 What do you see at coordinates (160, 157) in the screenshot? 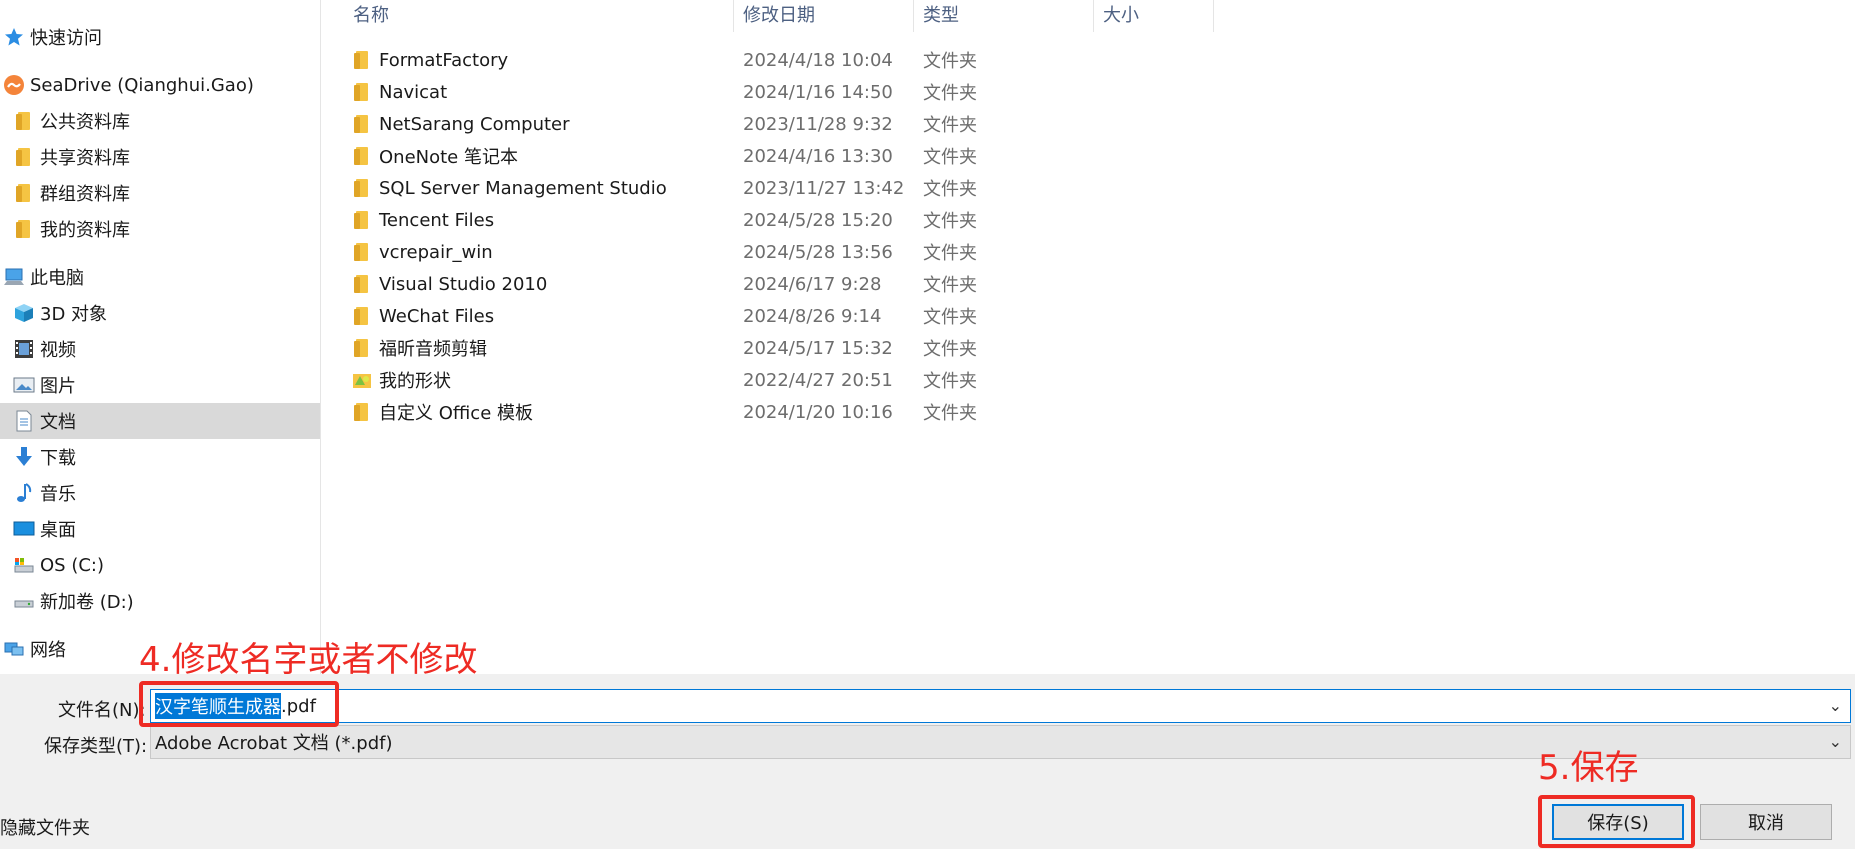
I see `nav-shared-library: 共享资料库` at bounding box center [160, 157].